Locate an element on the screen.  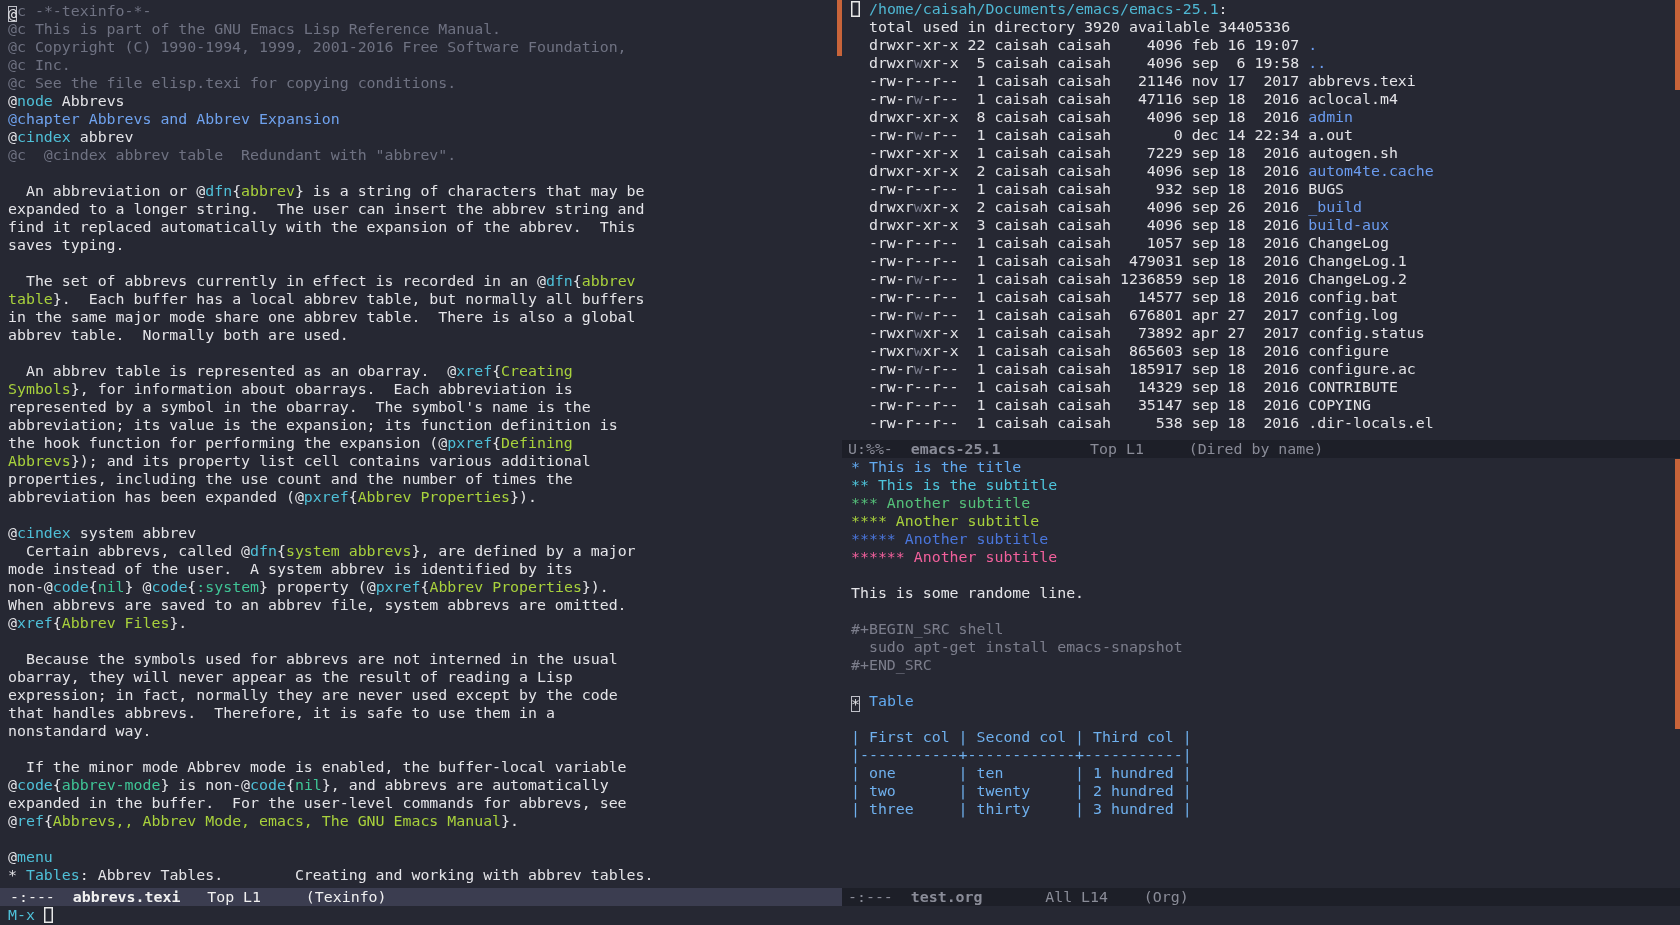
code-line: @node Abbrevs is located at coordinates (66, 101).